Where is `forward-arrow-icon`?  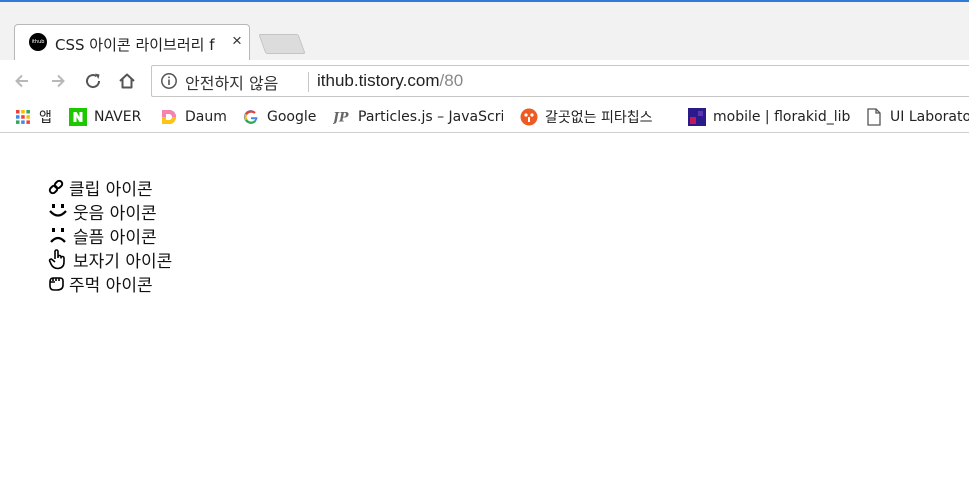 forward-arrow-icon is located at coordinates (58, 81).